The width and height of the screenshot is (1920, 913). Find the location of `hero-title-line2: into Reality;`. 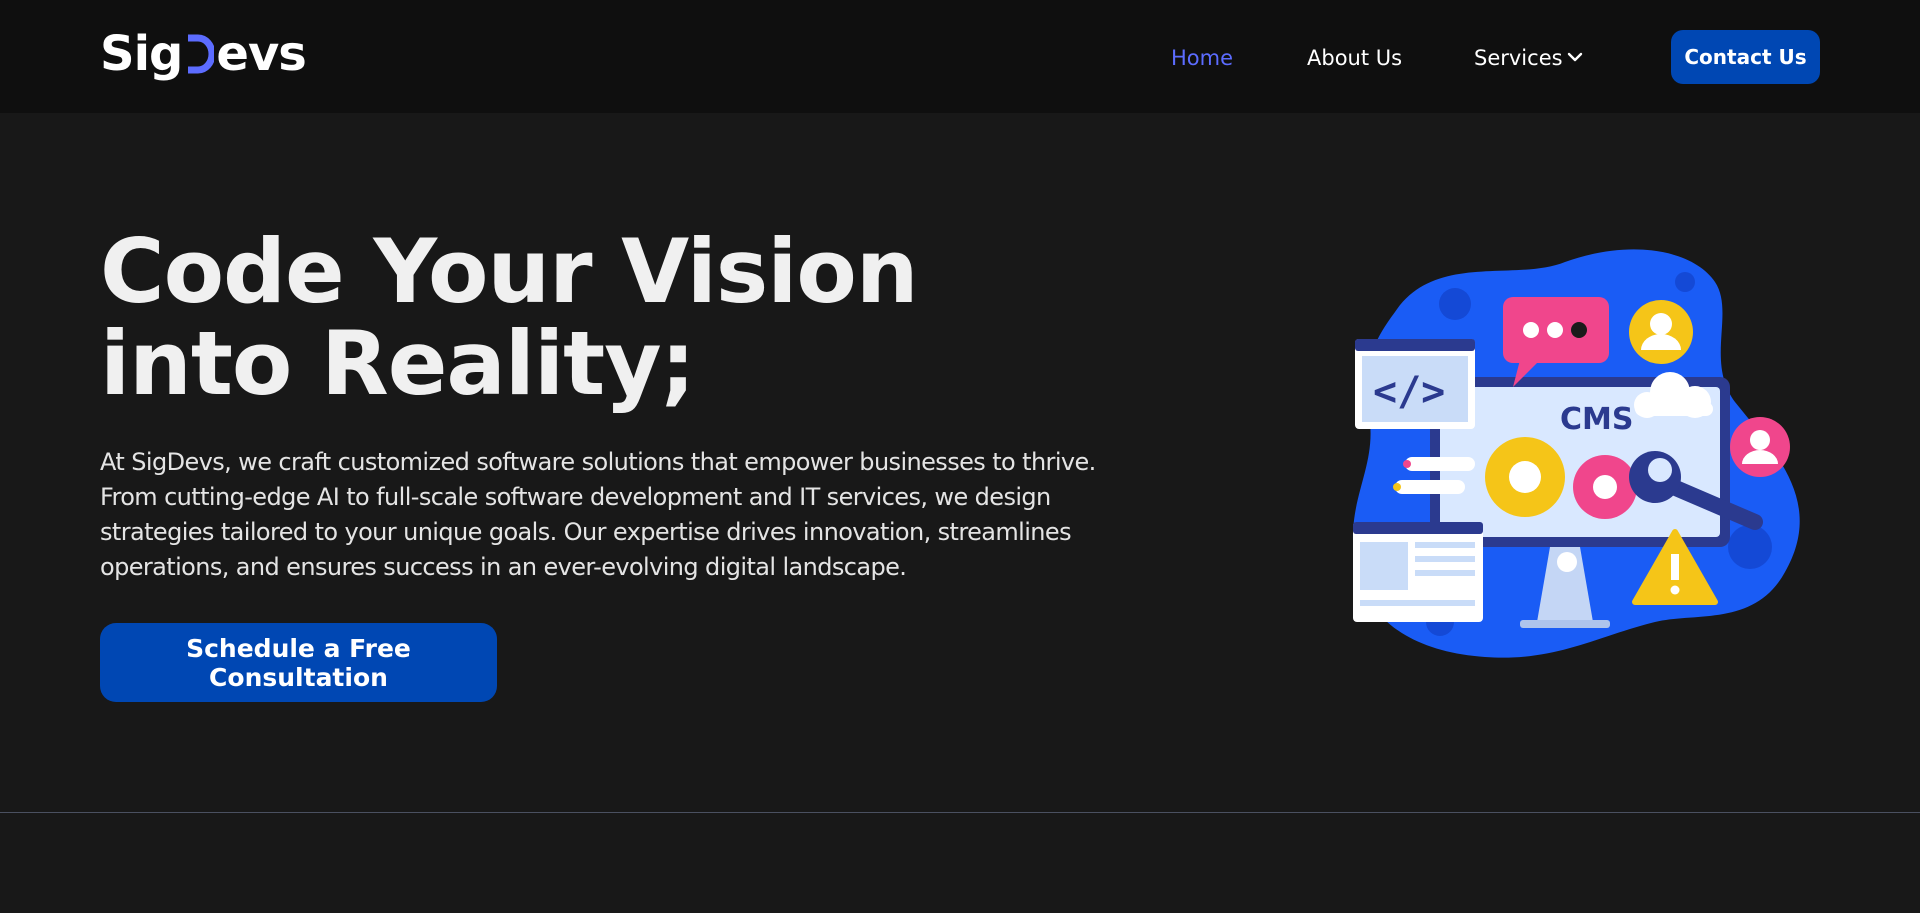

hero-title-line2: into Reality; is located at coordinates (398, 363).